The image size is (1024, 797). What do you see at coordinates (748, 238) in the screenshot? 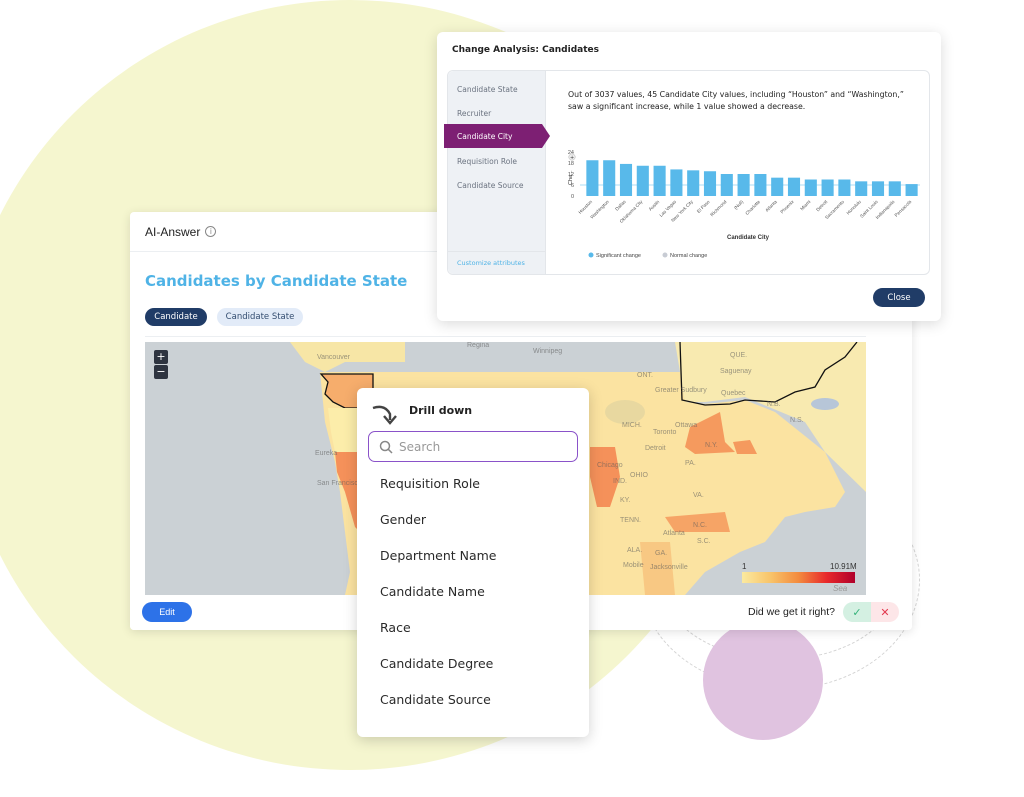
I see `x-axis-label: Candidate City` at bounding box center [748, 238].